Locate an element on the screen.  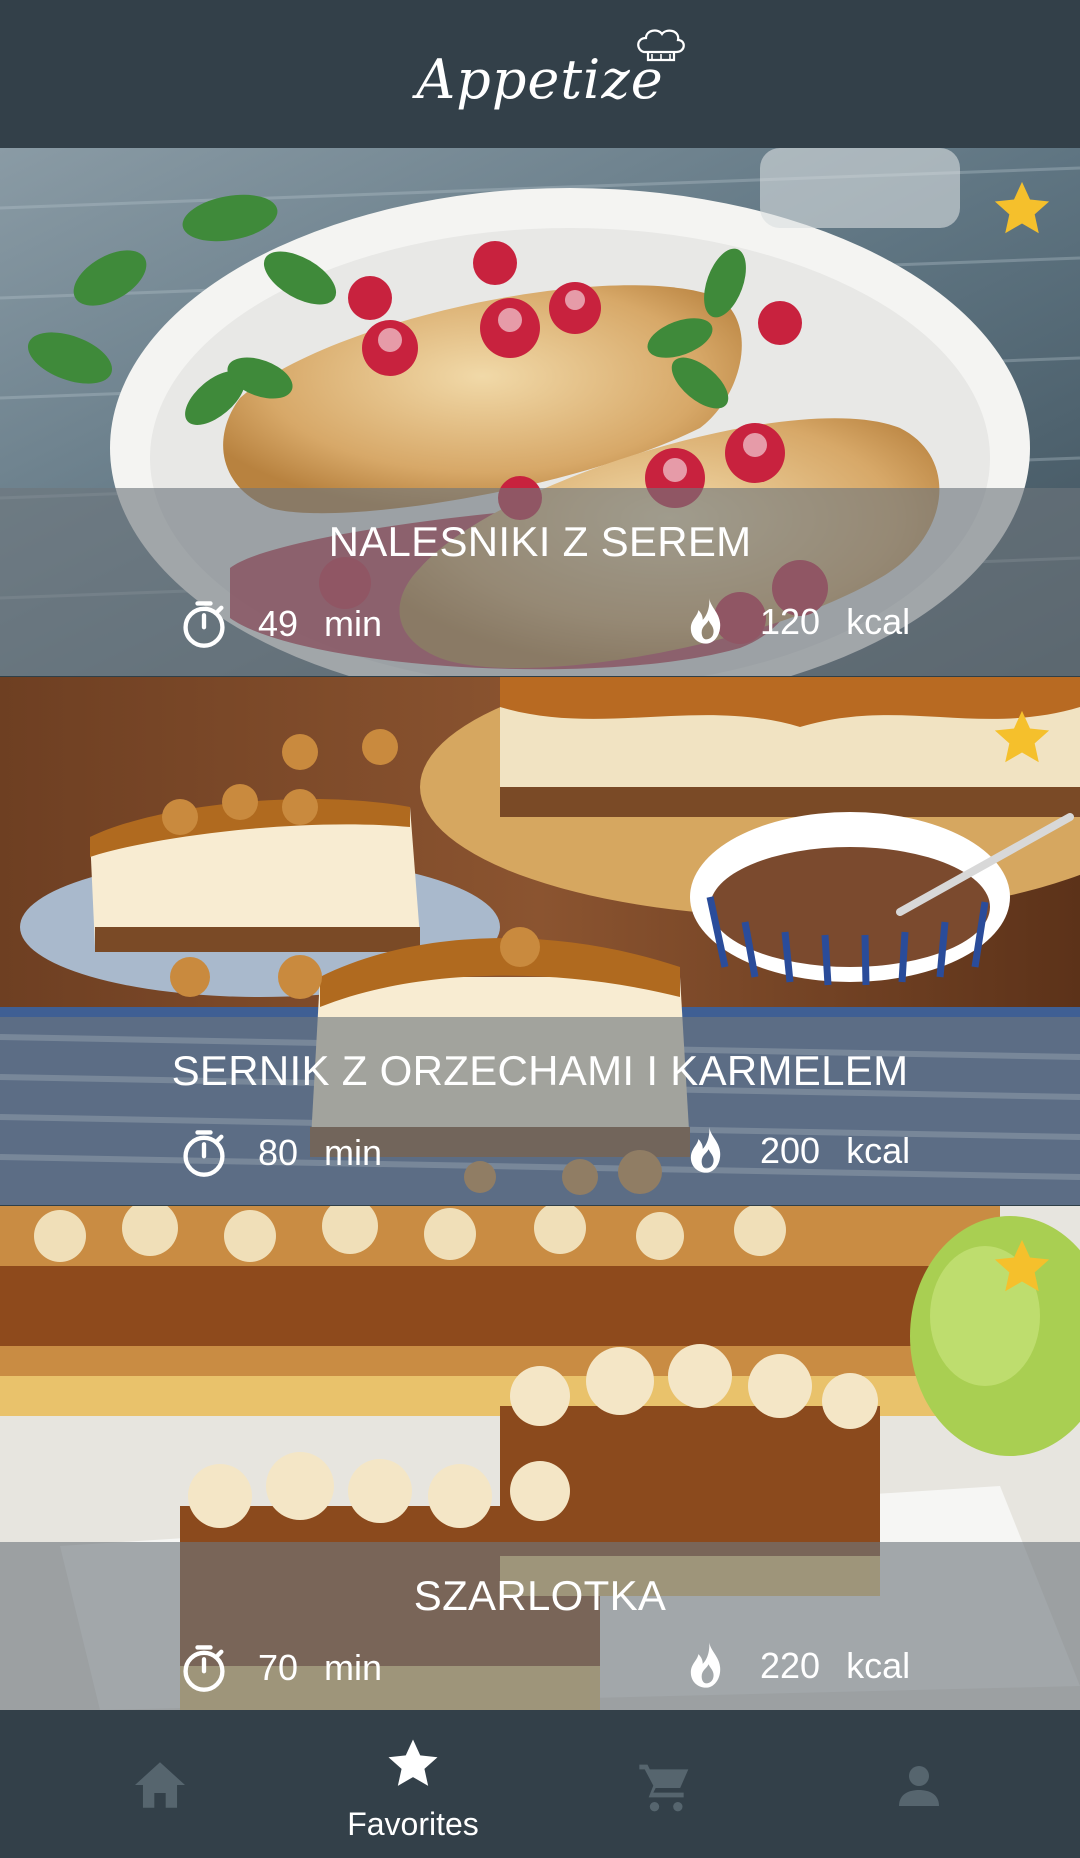
account-icon is located at coordinates (919, 1786).